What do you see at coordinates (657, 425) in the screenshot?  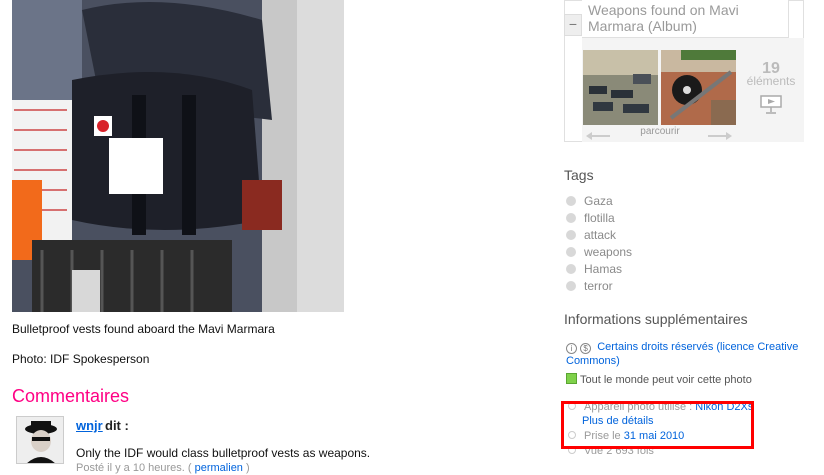 I see `highlight-box` at bounding box center [657, 425].